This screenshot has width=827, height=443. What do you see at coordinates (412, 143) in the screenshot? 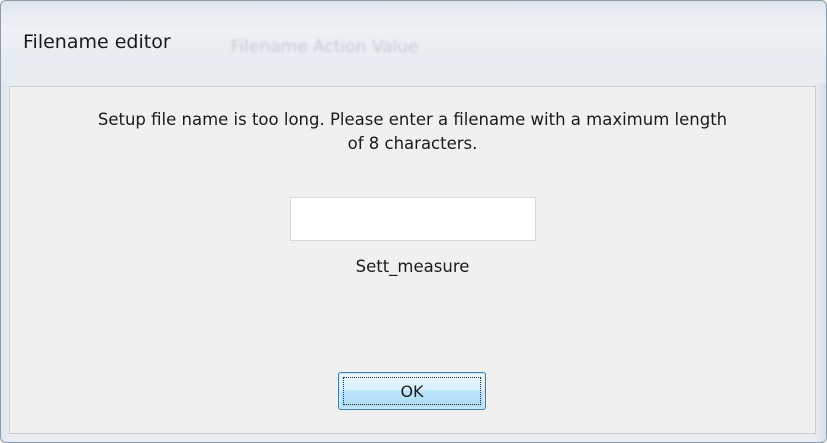
I see `error-message-line-2: of 8 characters.` at bounding box center [412, 143].